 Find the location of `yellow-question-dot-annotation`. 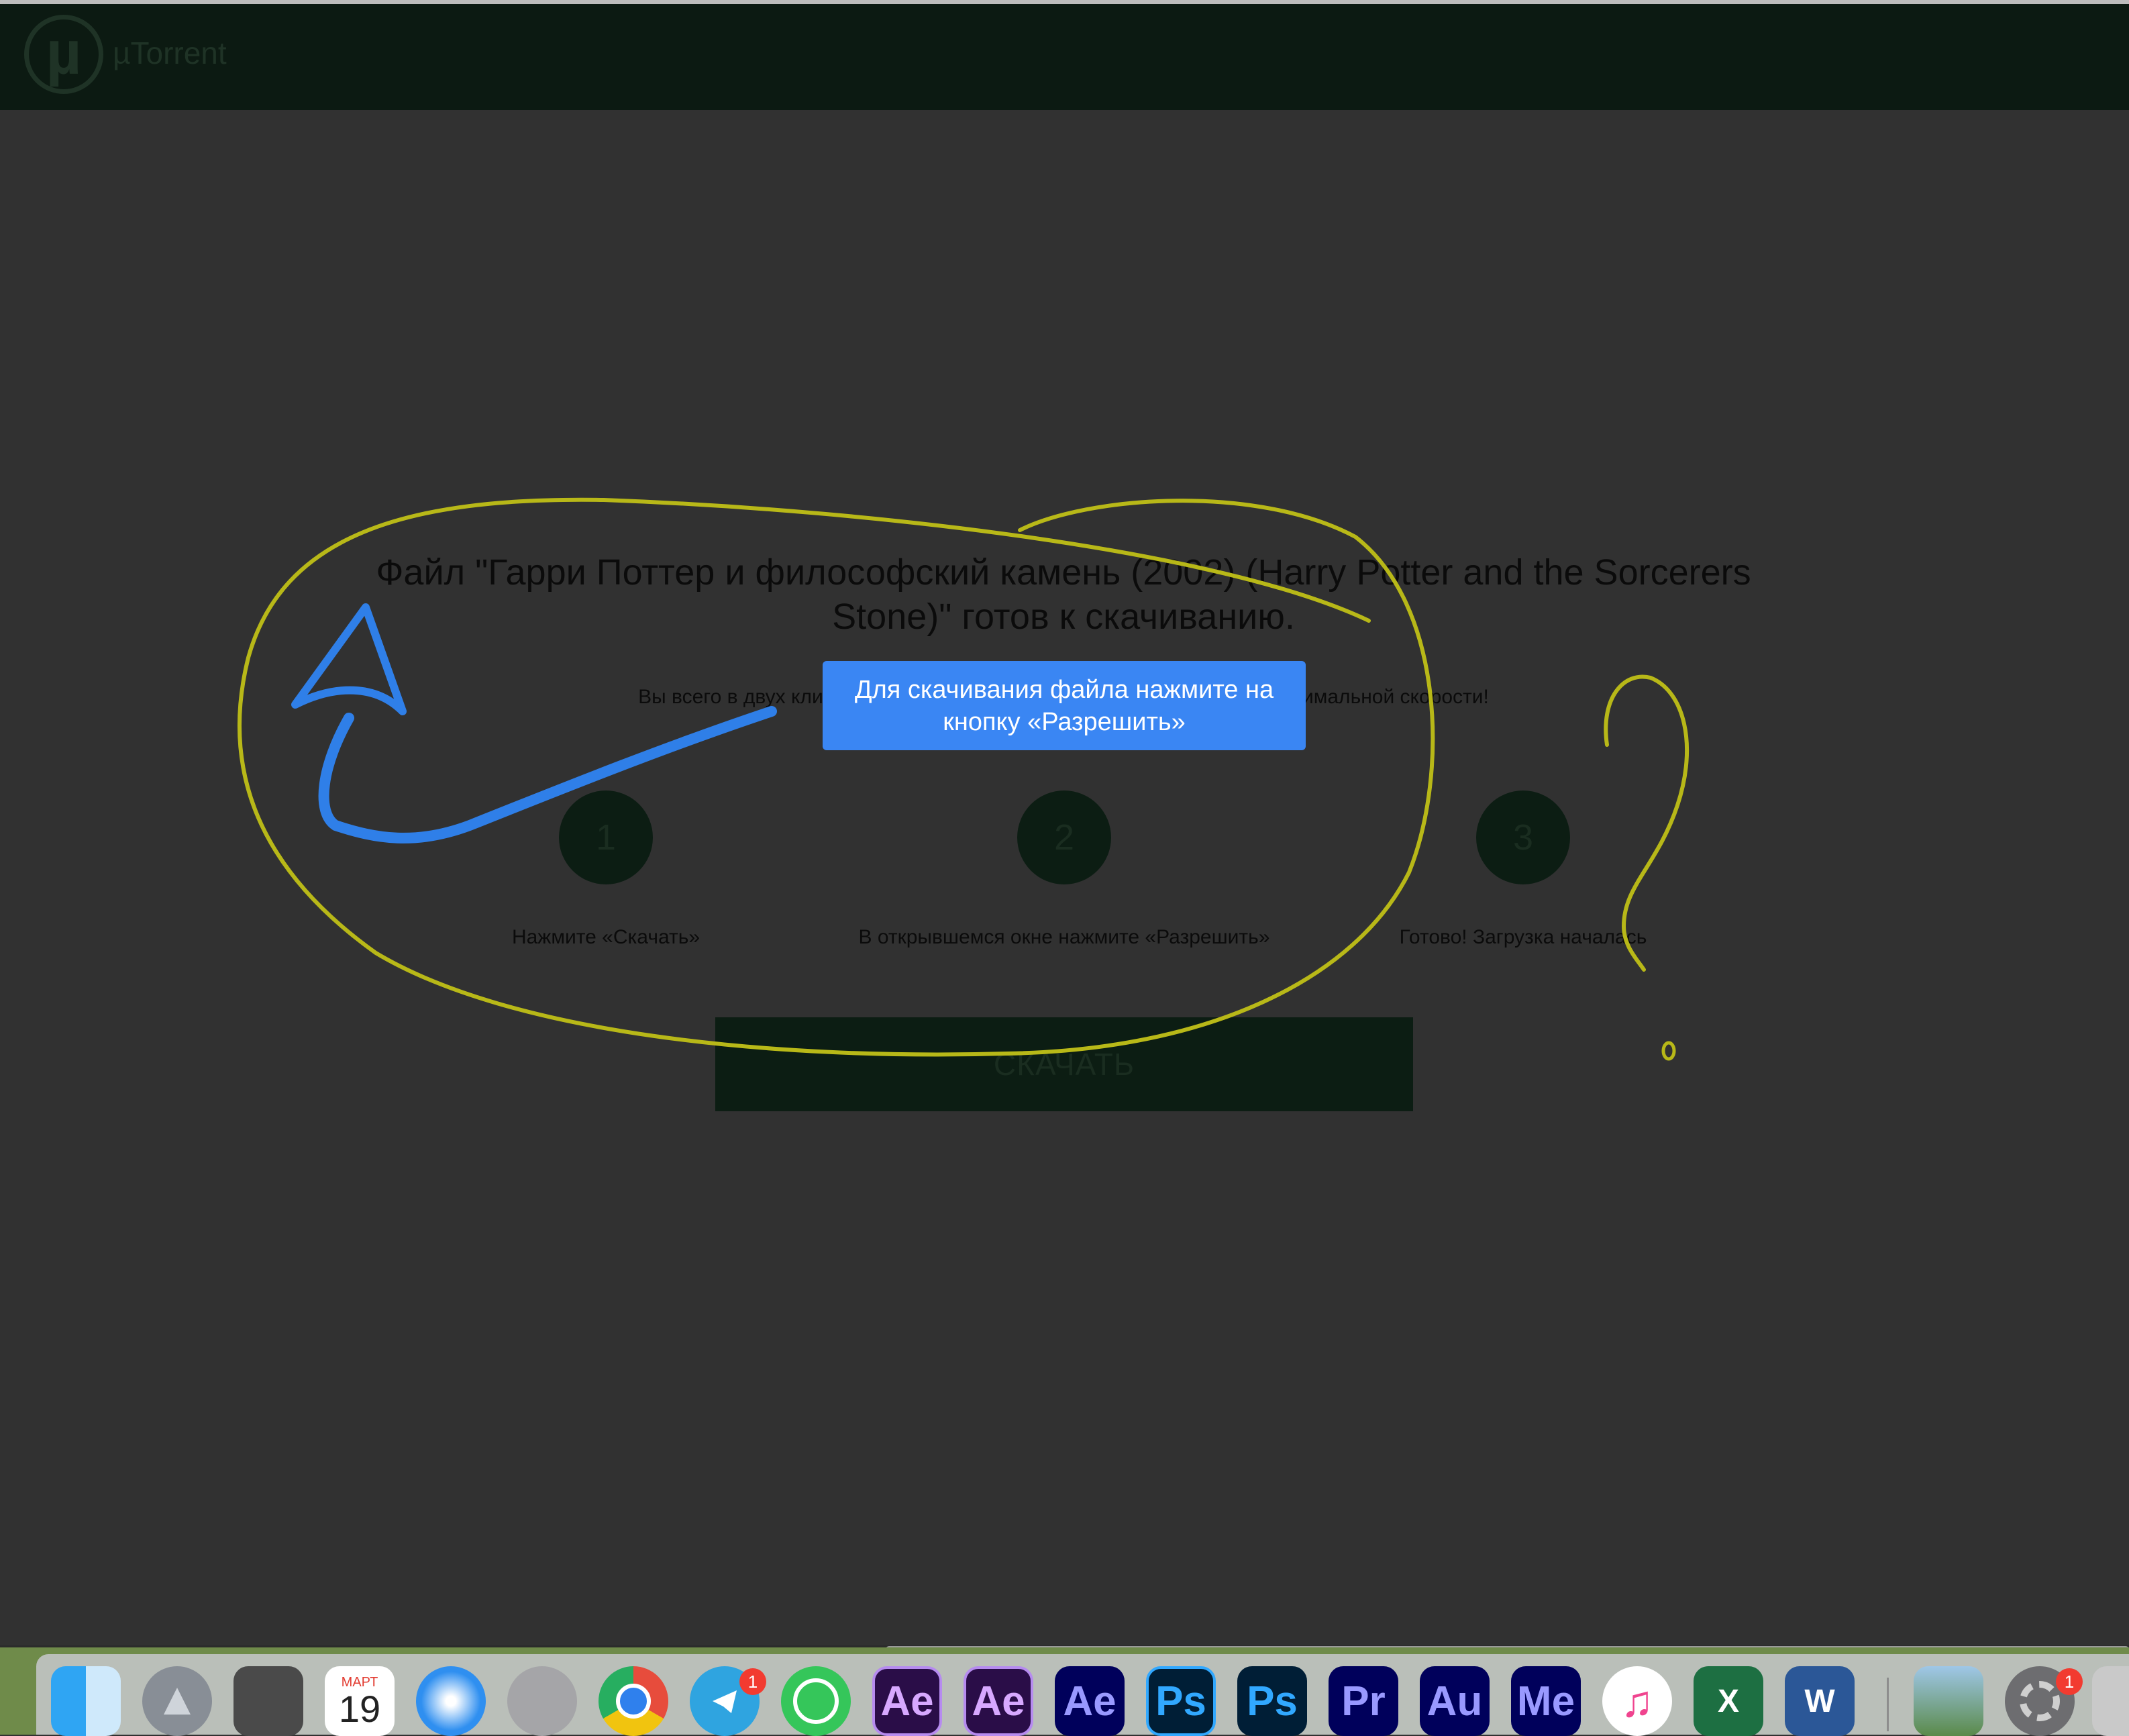

yellow-question-dot-annotation is located at coordinates (1668, 1051).